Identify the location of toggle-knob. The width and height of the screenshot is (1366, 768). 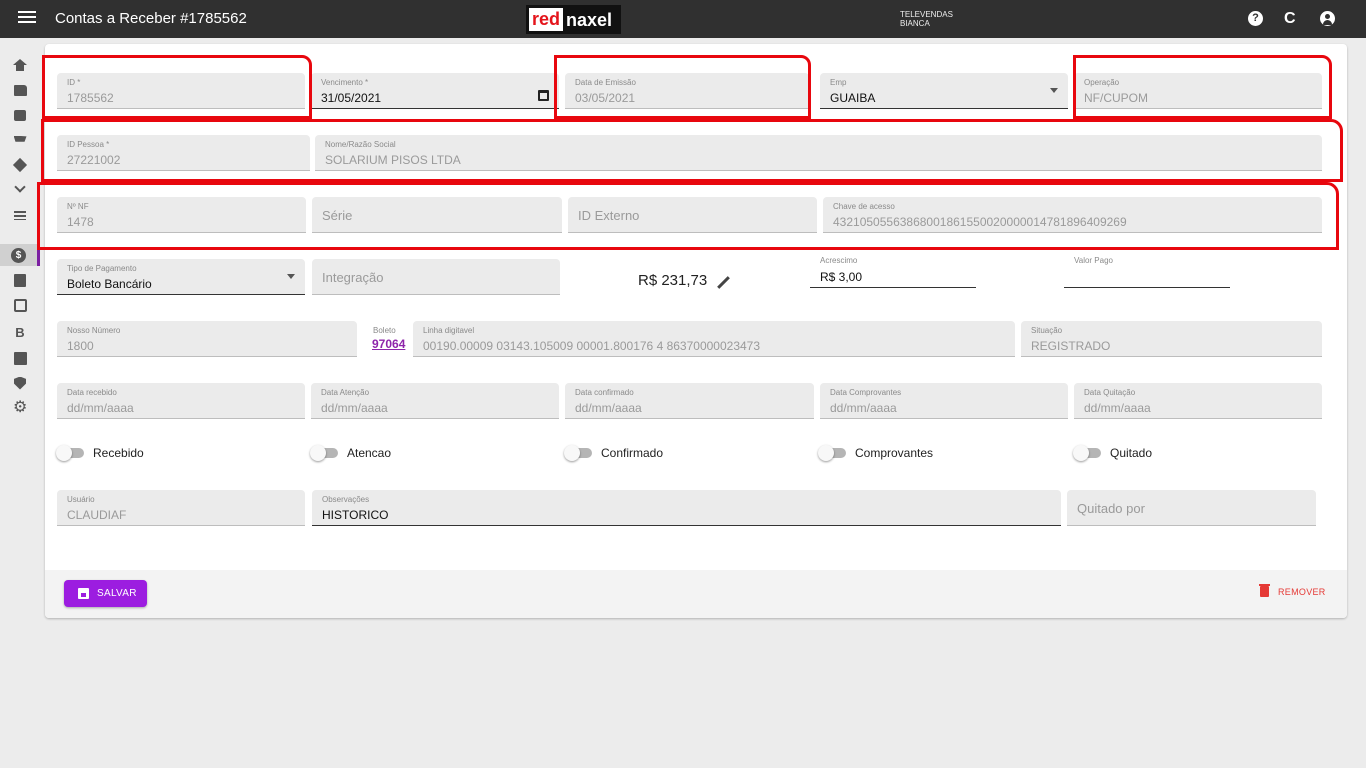
(1081, 453).